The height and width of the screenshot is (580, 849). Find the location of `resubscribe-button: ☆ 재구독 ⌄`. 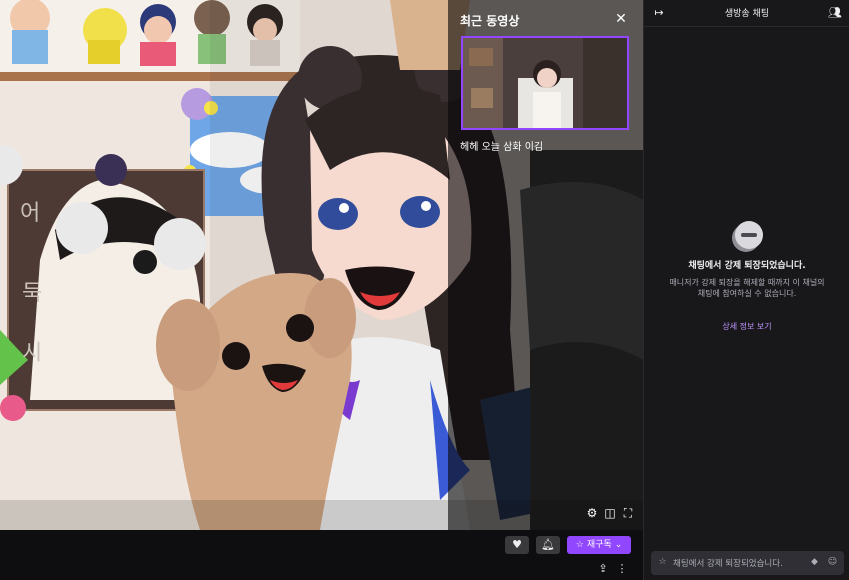

resubscribe-button: ☆ 재구독 ⌄ is located at coordinates (599, 545).